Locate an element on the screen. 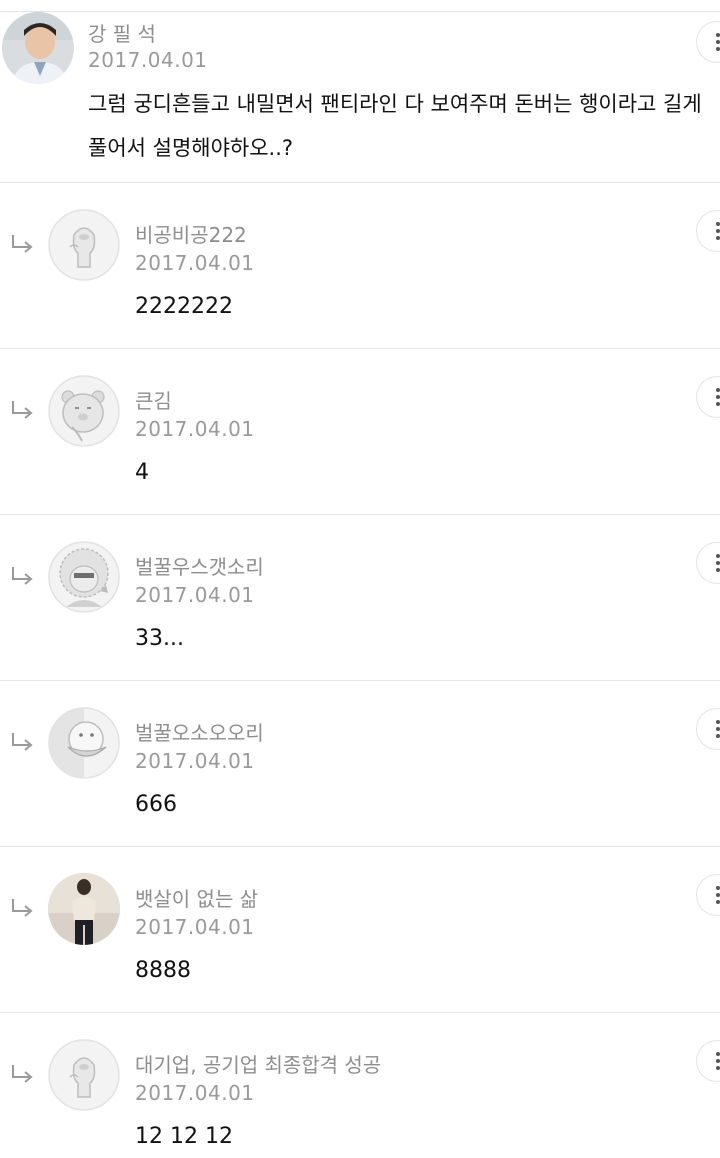 The image size is (720, 1158). duck-character-icon is located at coordinates (84, 743).